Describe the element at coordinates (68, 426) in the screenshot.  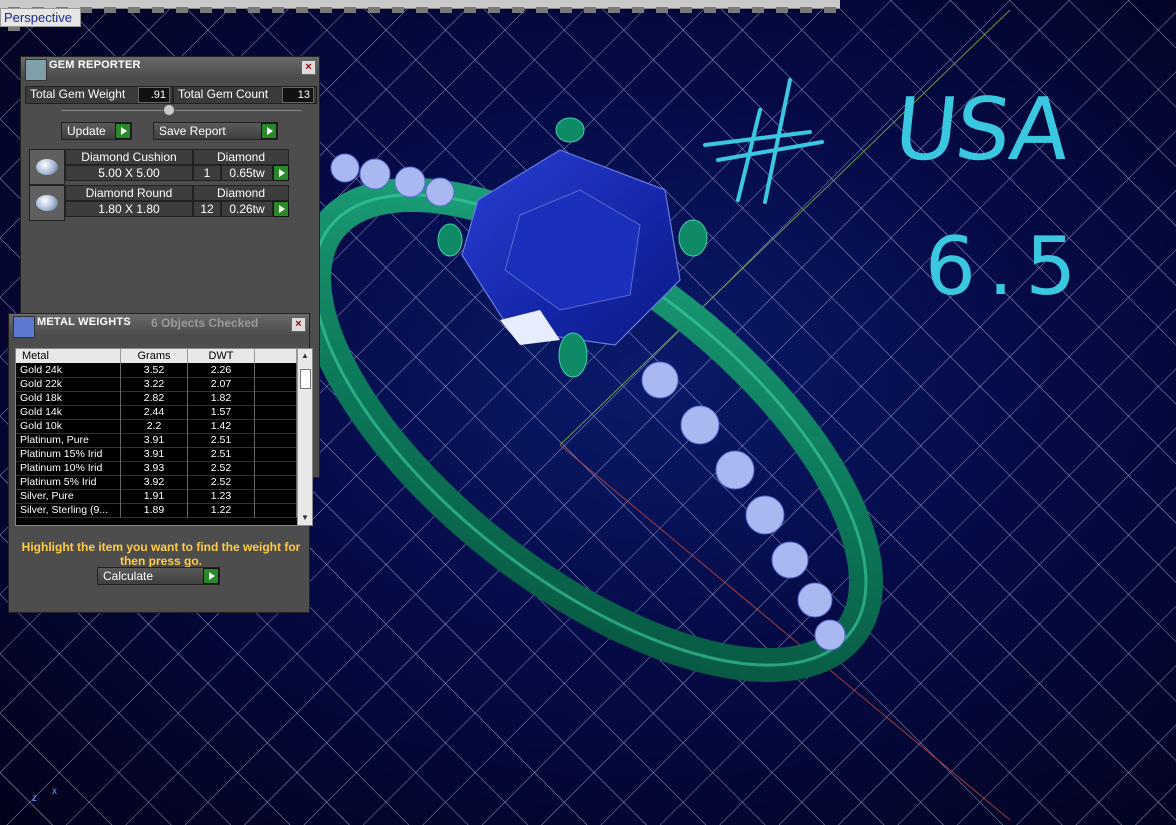
I see `cell-metal: Gold 10k` at that location.